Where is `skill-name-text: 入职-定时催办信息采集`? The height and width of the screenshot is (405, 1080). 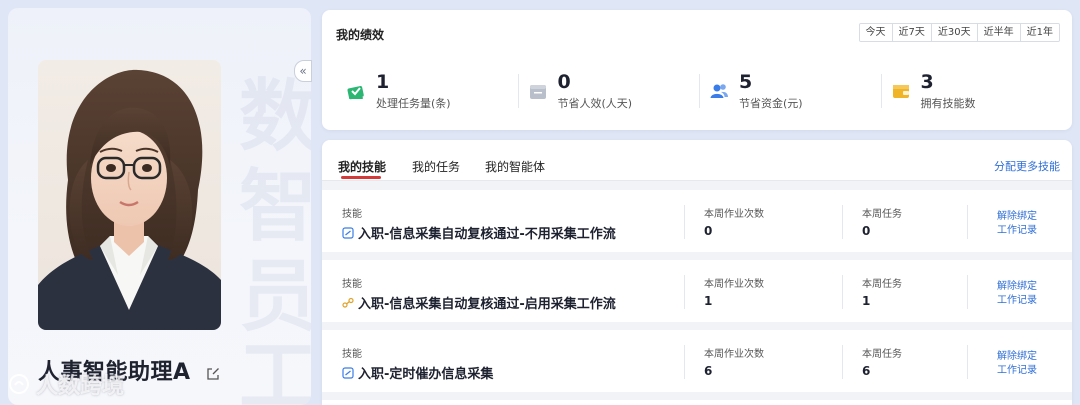 skill-name-text: 入职-定时催办信息采集 is located at coordinates (426, 374).